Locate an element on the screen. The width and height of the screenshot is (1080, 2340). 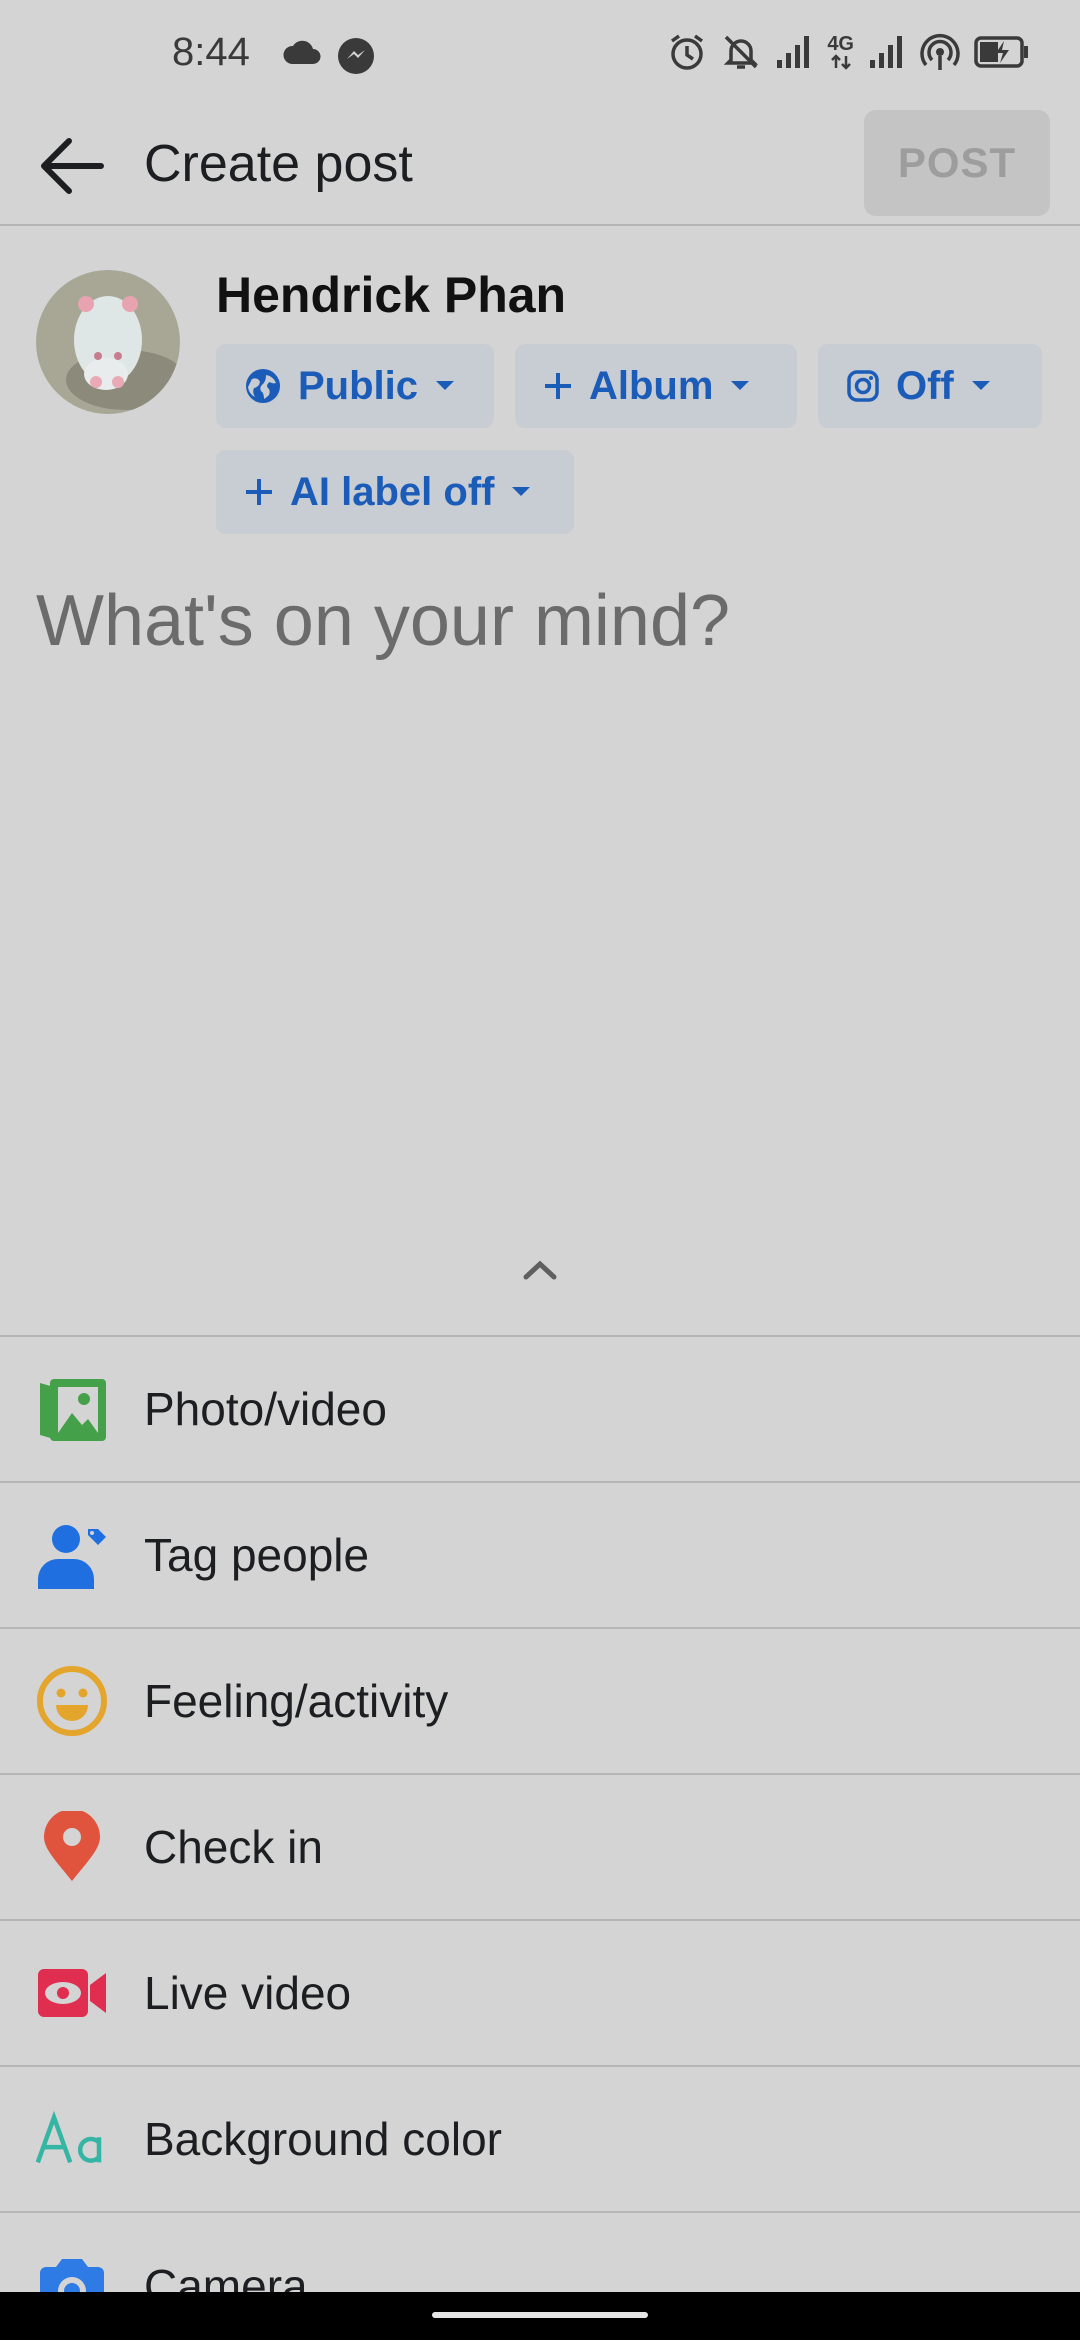
post-text-input: What's on your mind? is located at coordinates (383, 621).